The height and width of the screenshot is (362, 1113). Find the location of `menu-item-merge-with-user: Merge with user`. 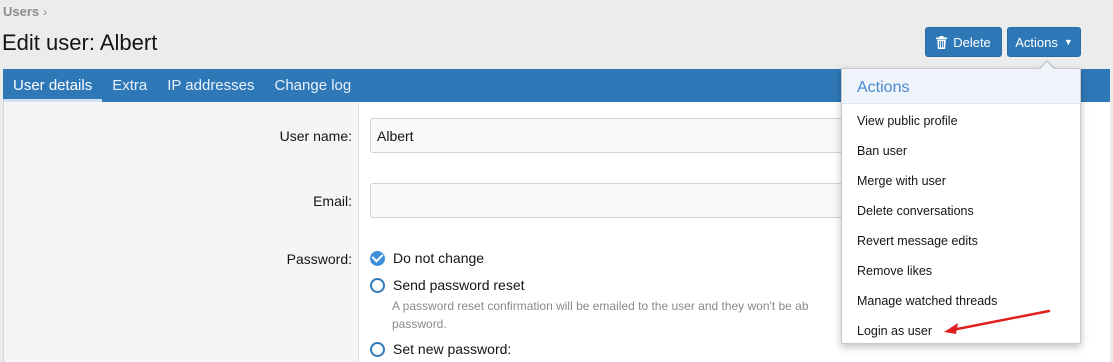

menu-item-merge-with-user: Merge with user is located at coordinates (961, 179).